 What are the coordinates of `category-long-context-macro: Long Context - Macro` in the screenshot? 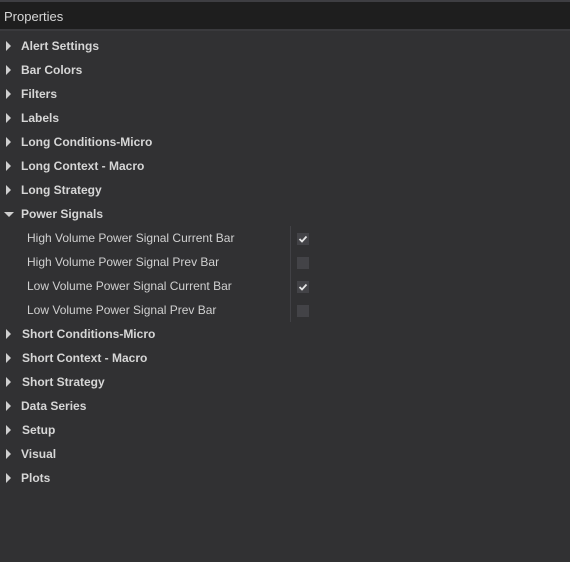 It's located at (285, 166).